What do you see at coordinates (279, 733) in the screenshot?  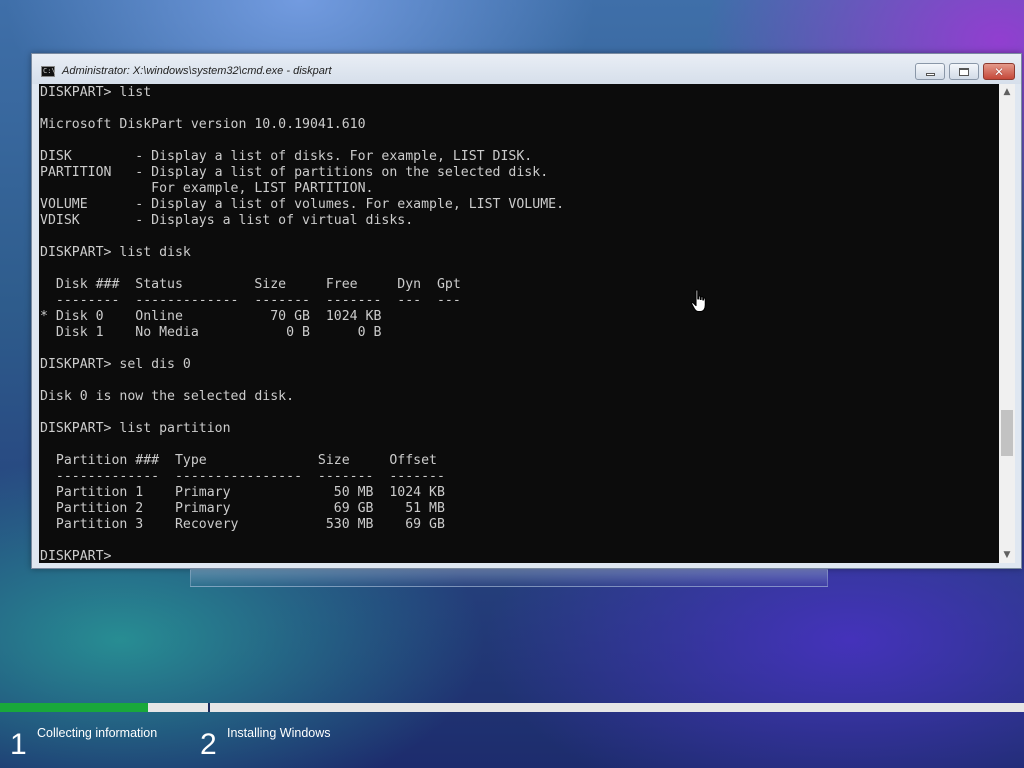 I see `step-2-label: Installing Windows` at bounding box center [279, 733].